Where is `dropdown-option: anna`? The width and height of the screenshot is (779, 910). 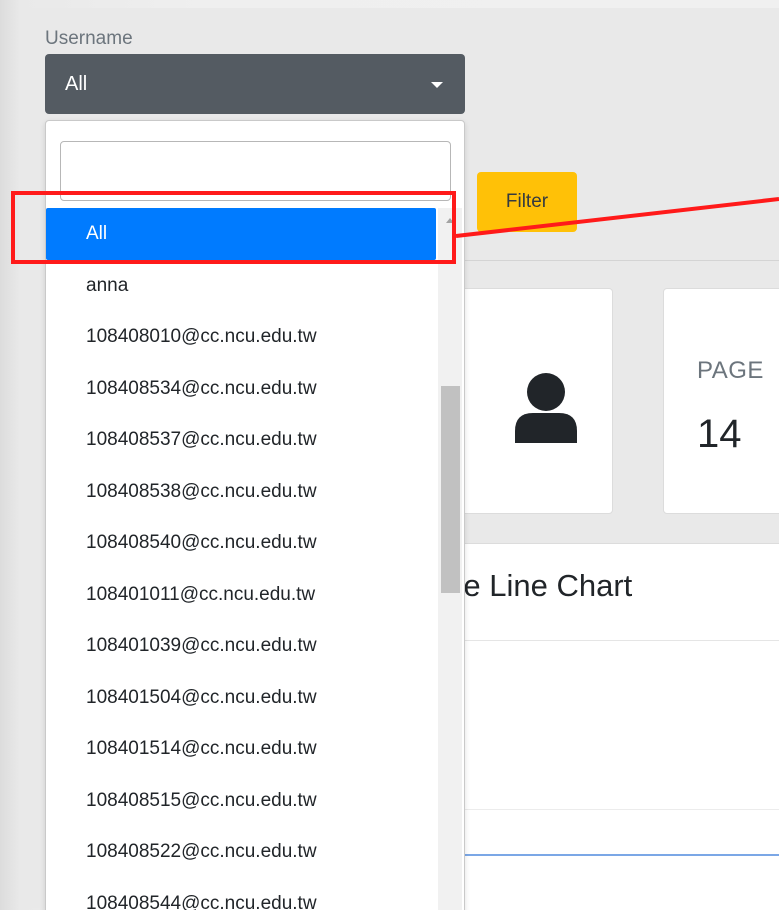 dropdown-option: anna is located at coordinates (241, 286).